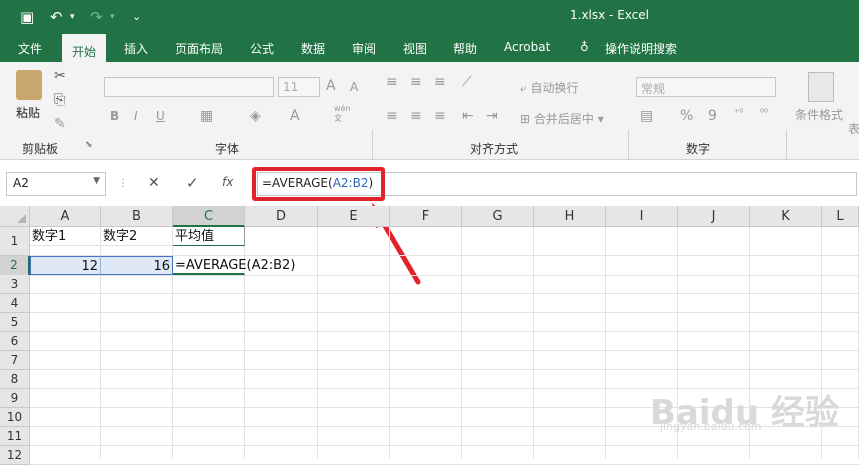 This screenshot has height=465, width=859. What do you see at coordinates (15, 303) in the screenshot?
I see `row-header-4: 4` at bounding box center [15, 303].